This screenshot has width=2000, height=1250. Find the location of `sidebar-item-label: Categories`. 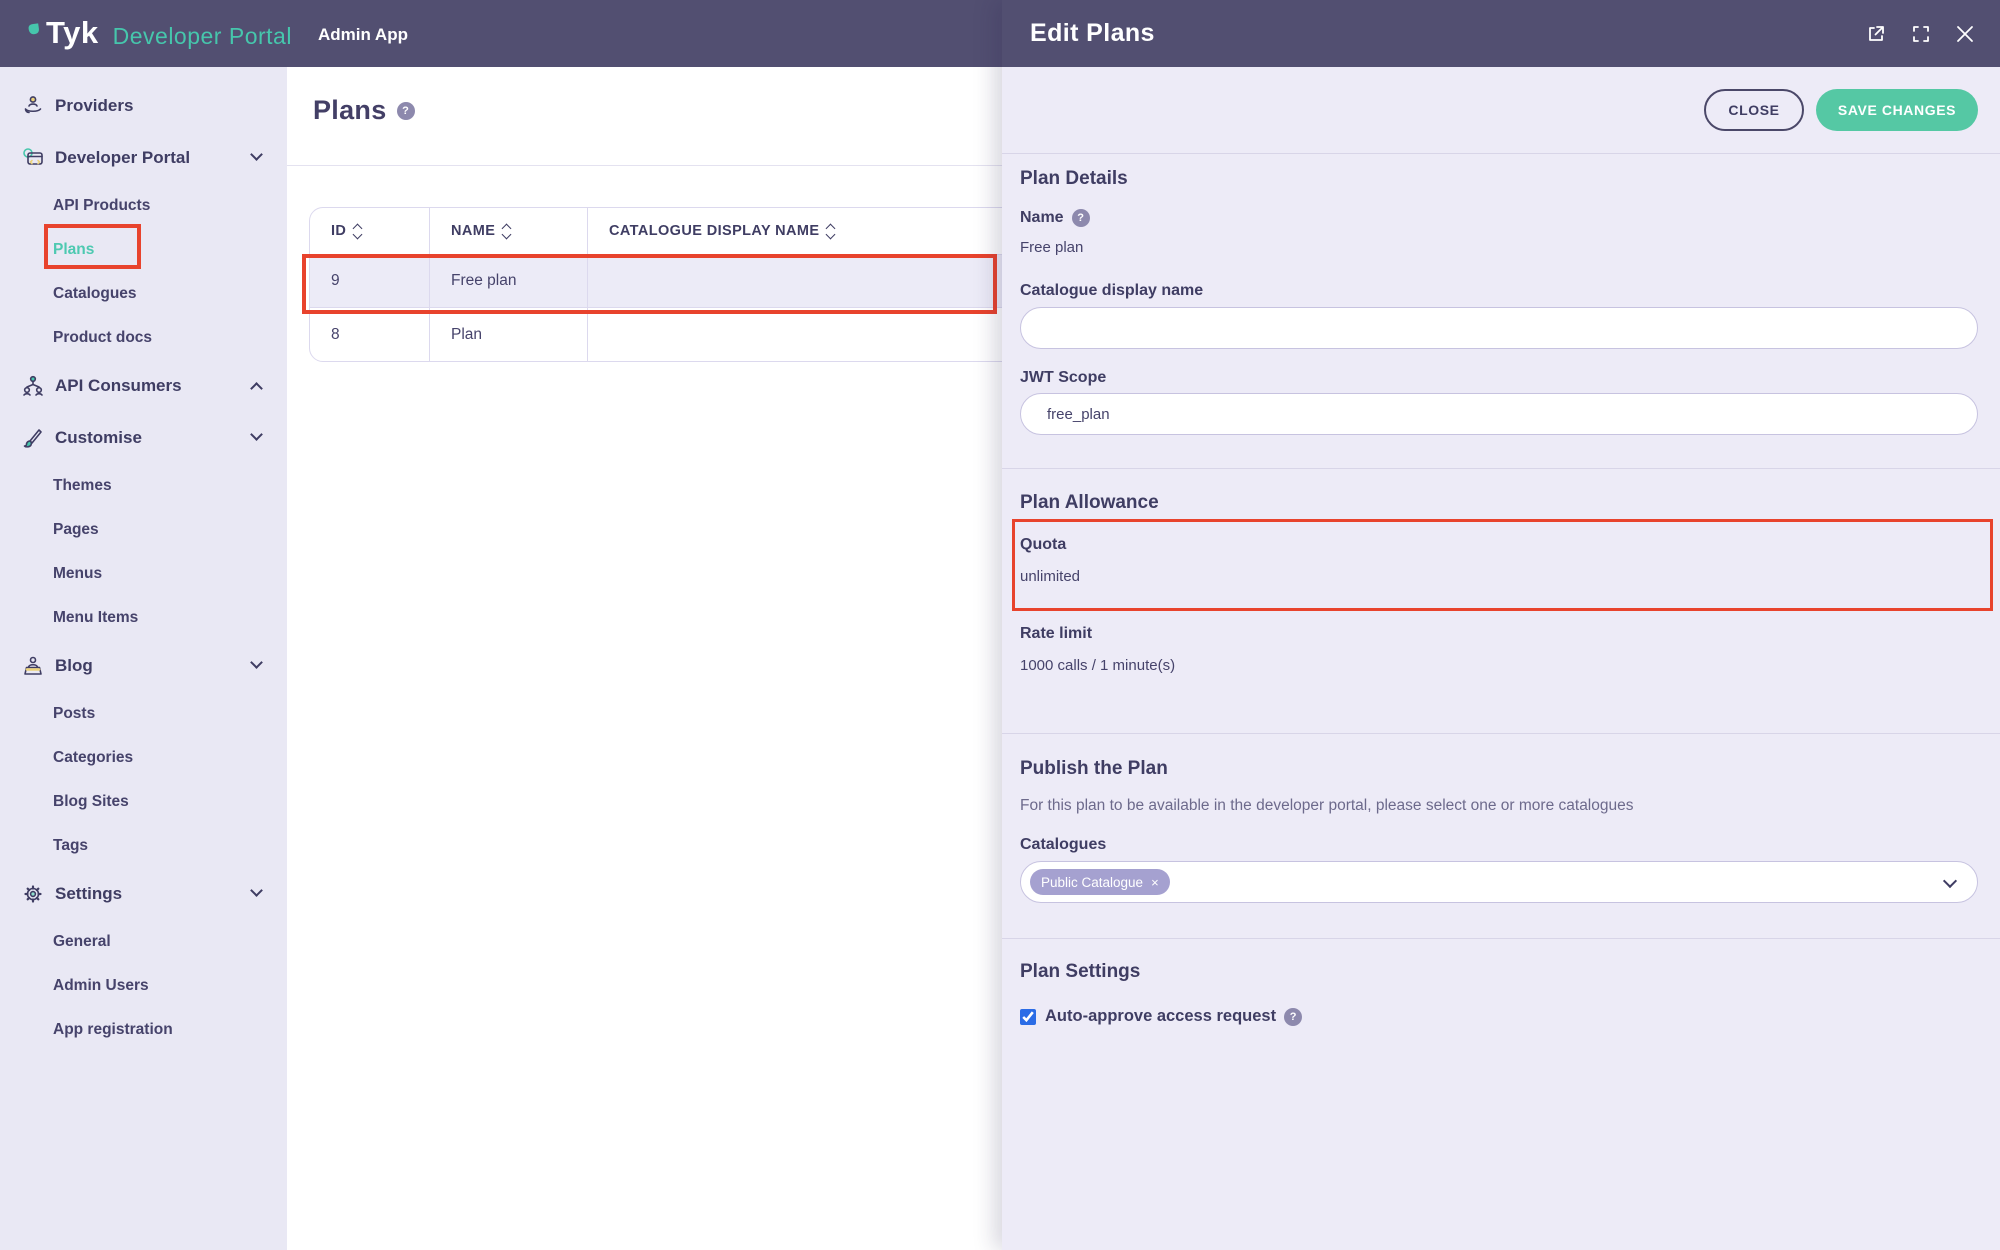

sidebar-item-label: Categories is located at coordinates (93, 757).